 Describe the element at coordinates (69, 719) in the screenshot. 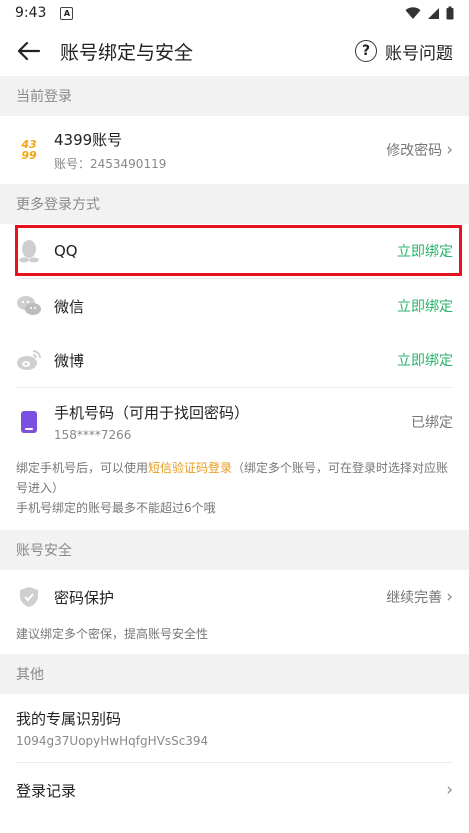

I see `unique-id-label: 我的专属识别码` at that location.